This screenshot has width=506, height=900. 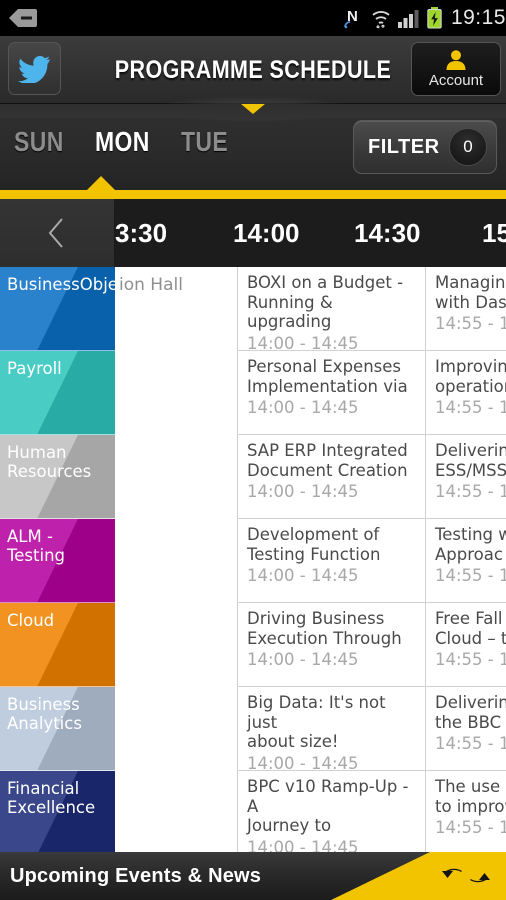 I want to click on schedule-back-button, so click(x=57, y=233).